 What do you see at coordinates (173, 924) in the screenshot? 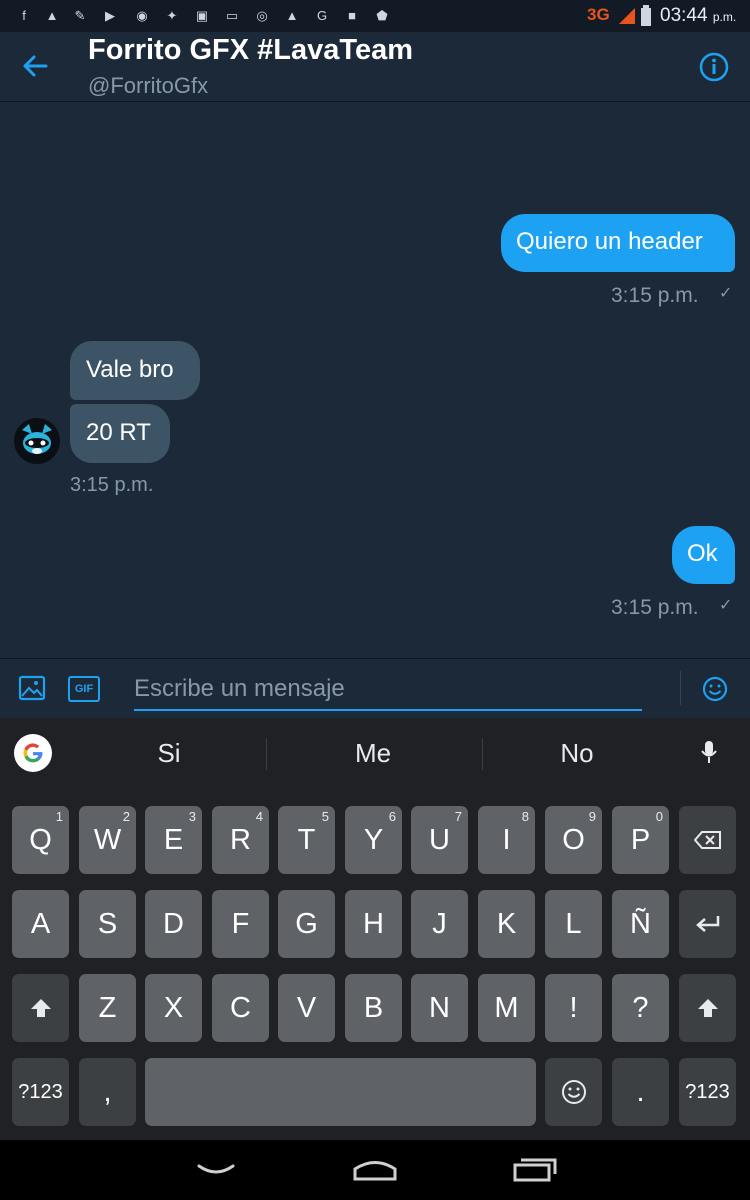
I see `key-d: D` at bounding box center [173, 924].